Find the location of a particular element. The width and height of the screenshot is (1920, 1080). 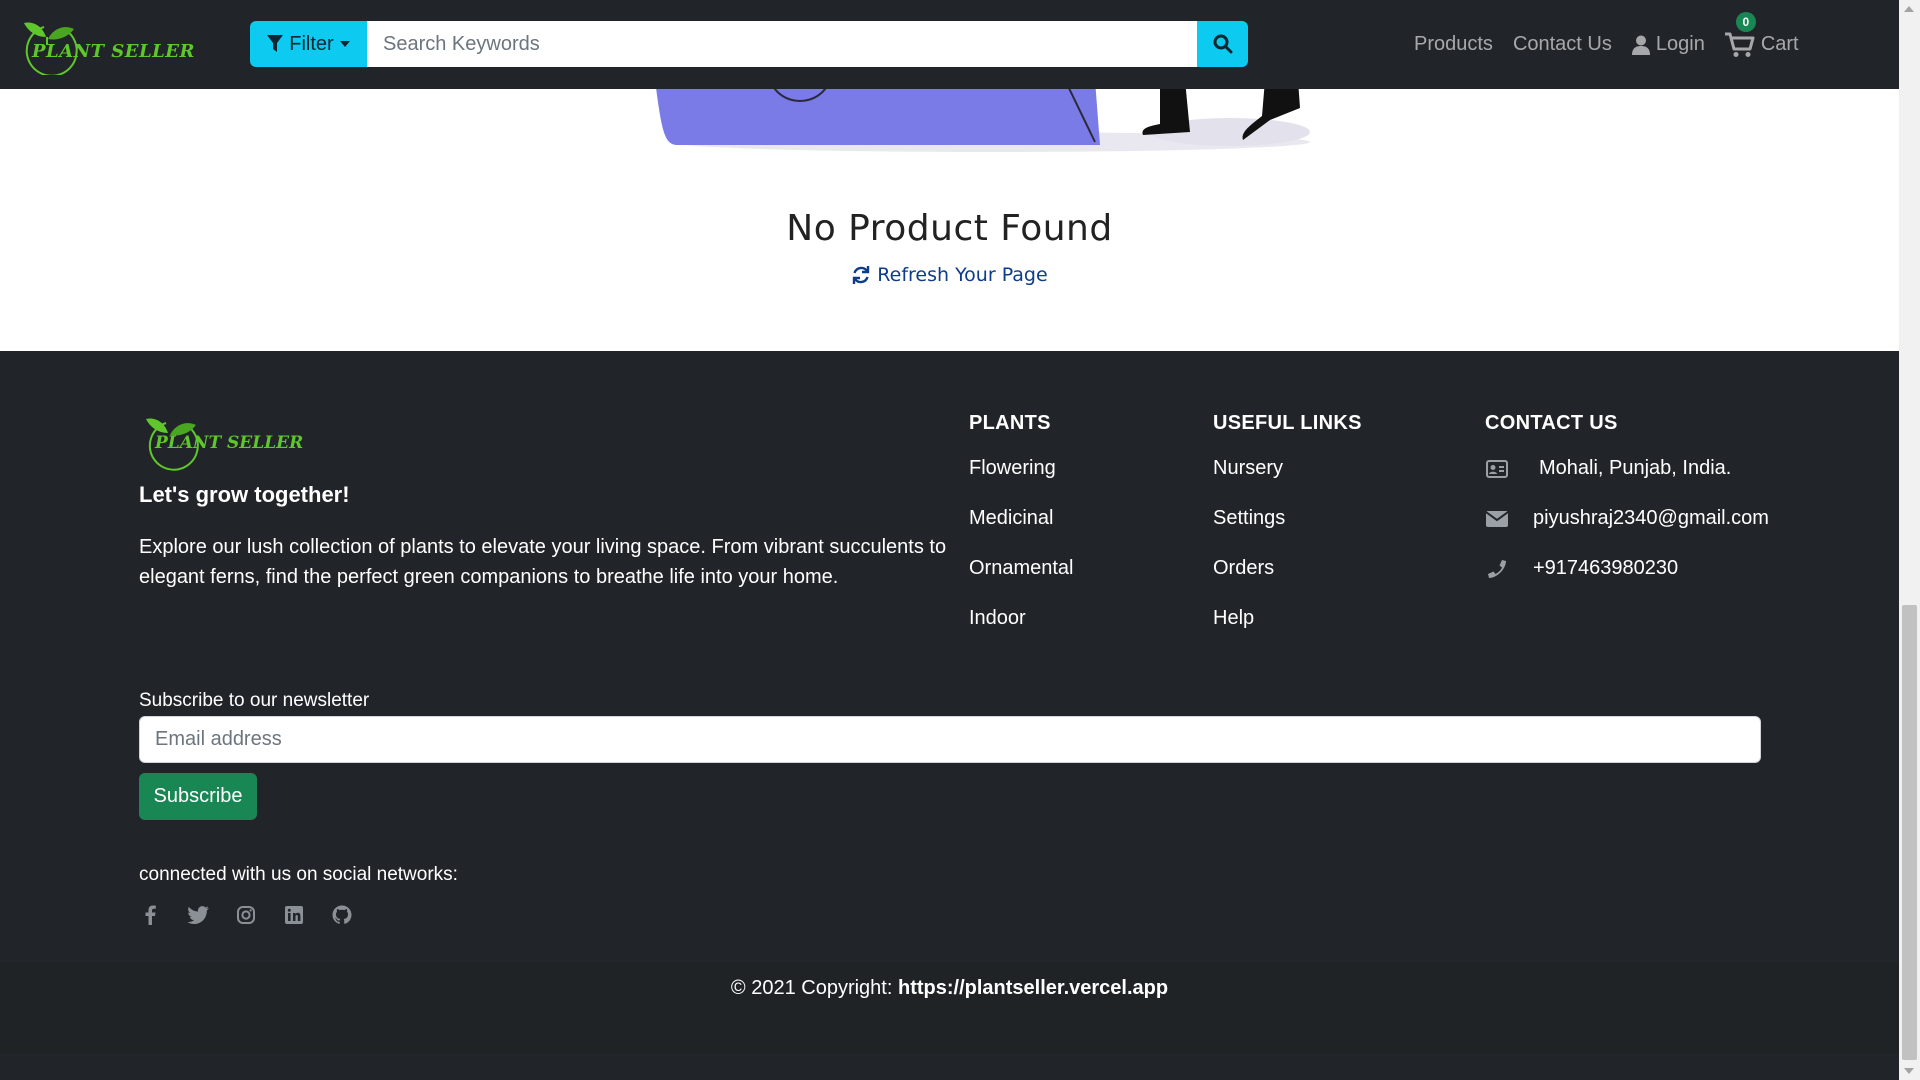

useful-link-orders: Orders is located at coordinates (1243, 568).